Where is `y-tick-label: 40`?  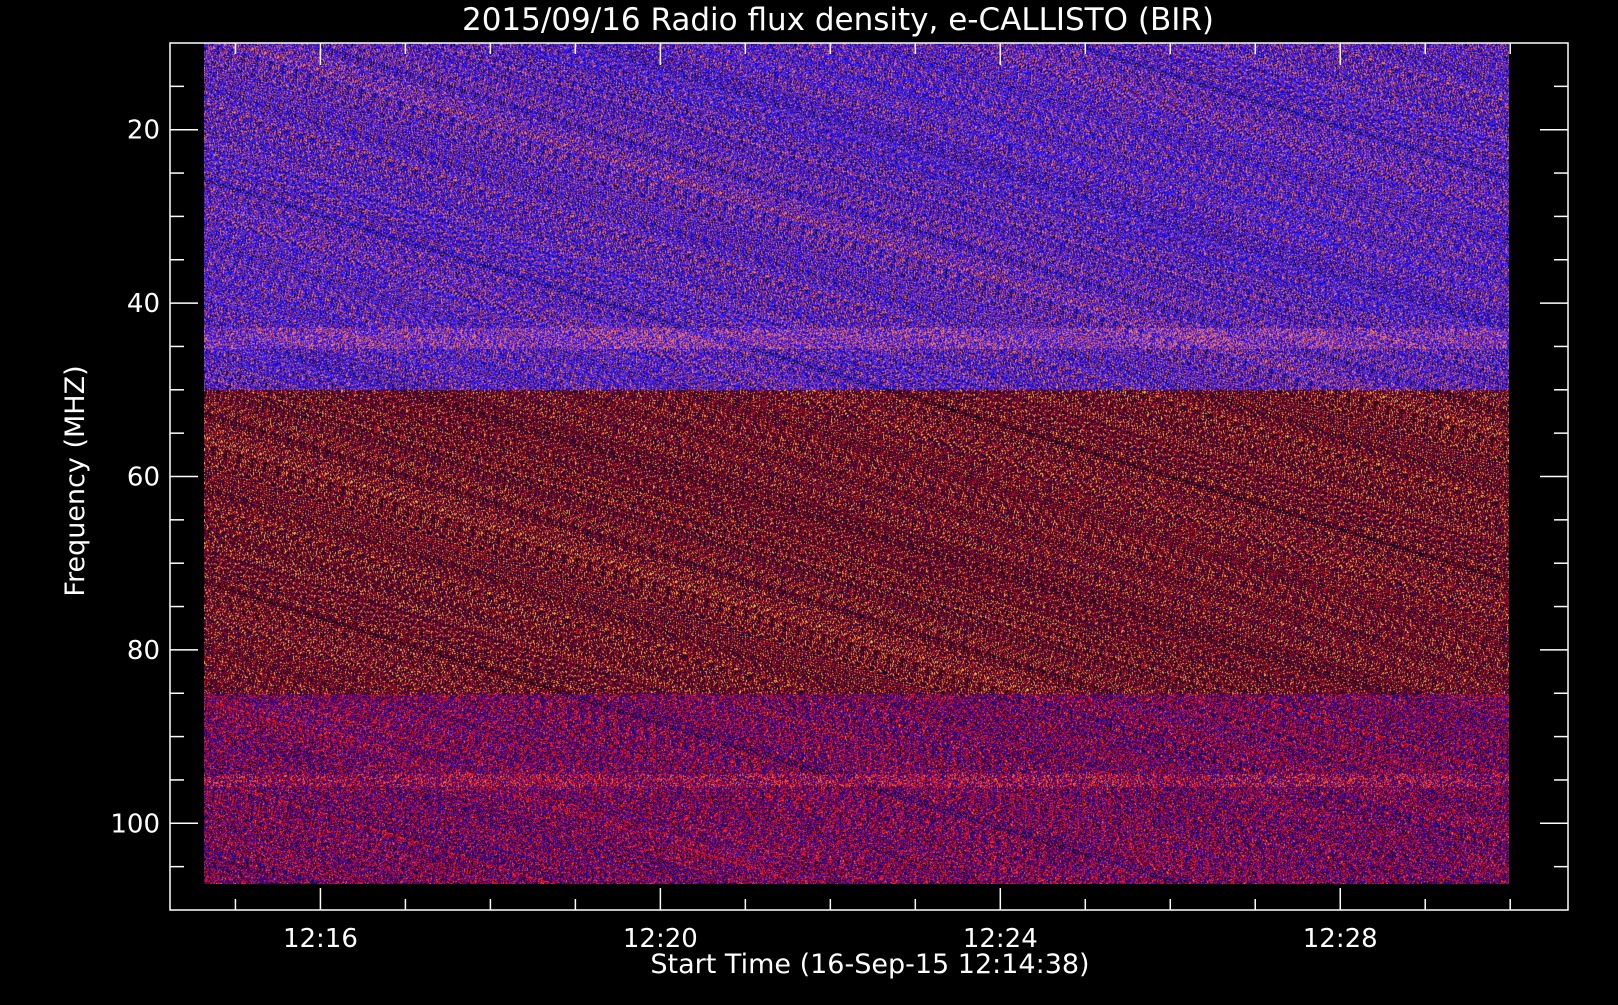 y-tick-label: 40 is located at coordinates (143, 304).